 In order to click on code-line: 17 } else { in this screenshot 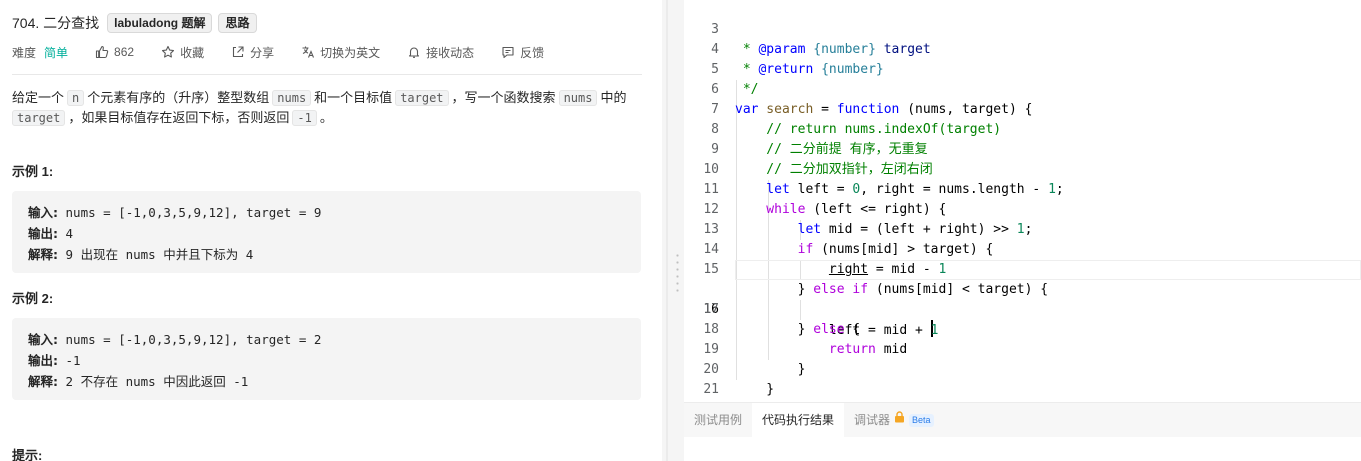, I will do `click(1022, 308)`.